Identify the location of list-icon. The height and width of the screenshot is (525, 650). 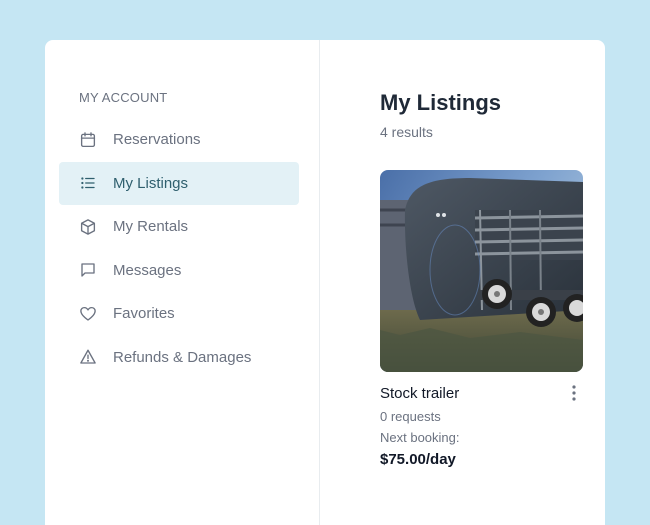
(88, 183).